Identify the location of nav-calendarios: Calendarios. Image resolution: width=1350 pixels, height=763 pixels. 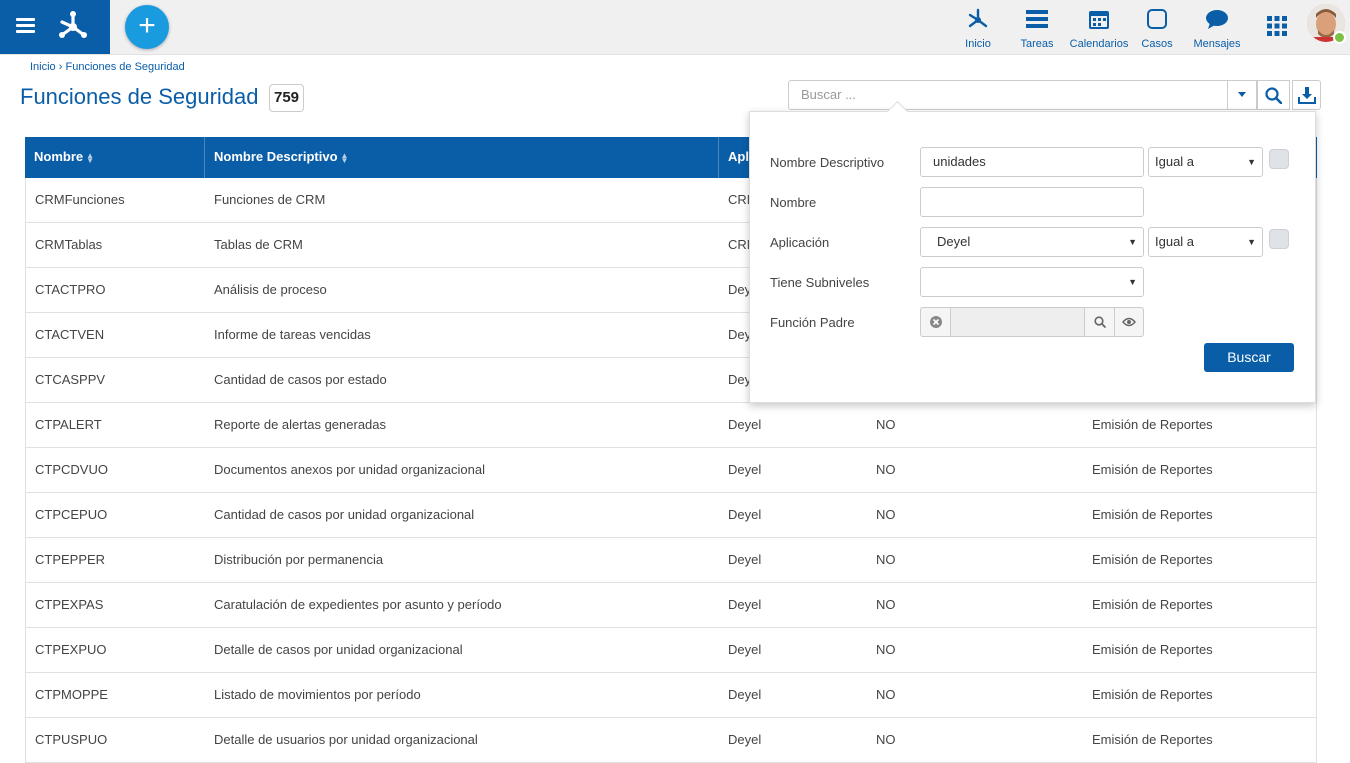
(1099, 28).